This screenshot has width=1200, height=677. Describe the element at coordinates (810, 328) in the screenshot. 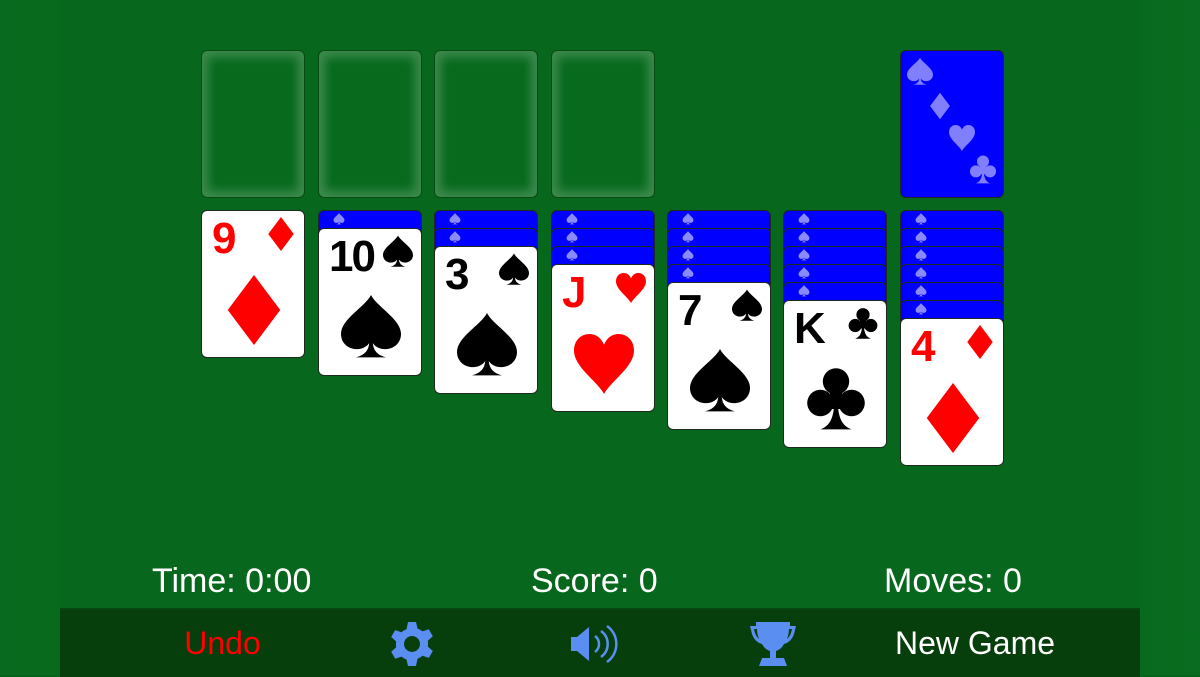

I see `card-rank: K` at that location.